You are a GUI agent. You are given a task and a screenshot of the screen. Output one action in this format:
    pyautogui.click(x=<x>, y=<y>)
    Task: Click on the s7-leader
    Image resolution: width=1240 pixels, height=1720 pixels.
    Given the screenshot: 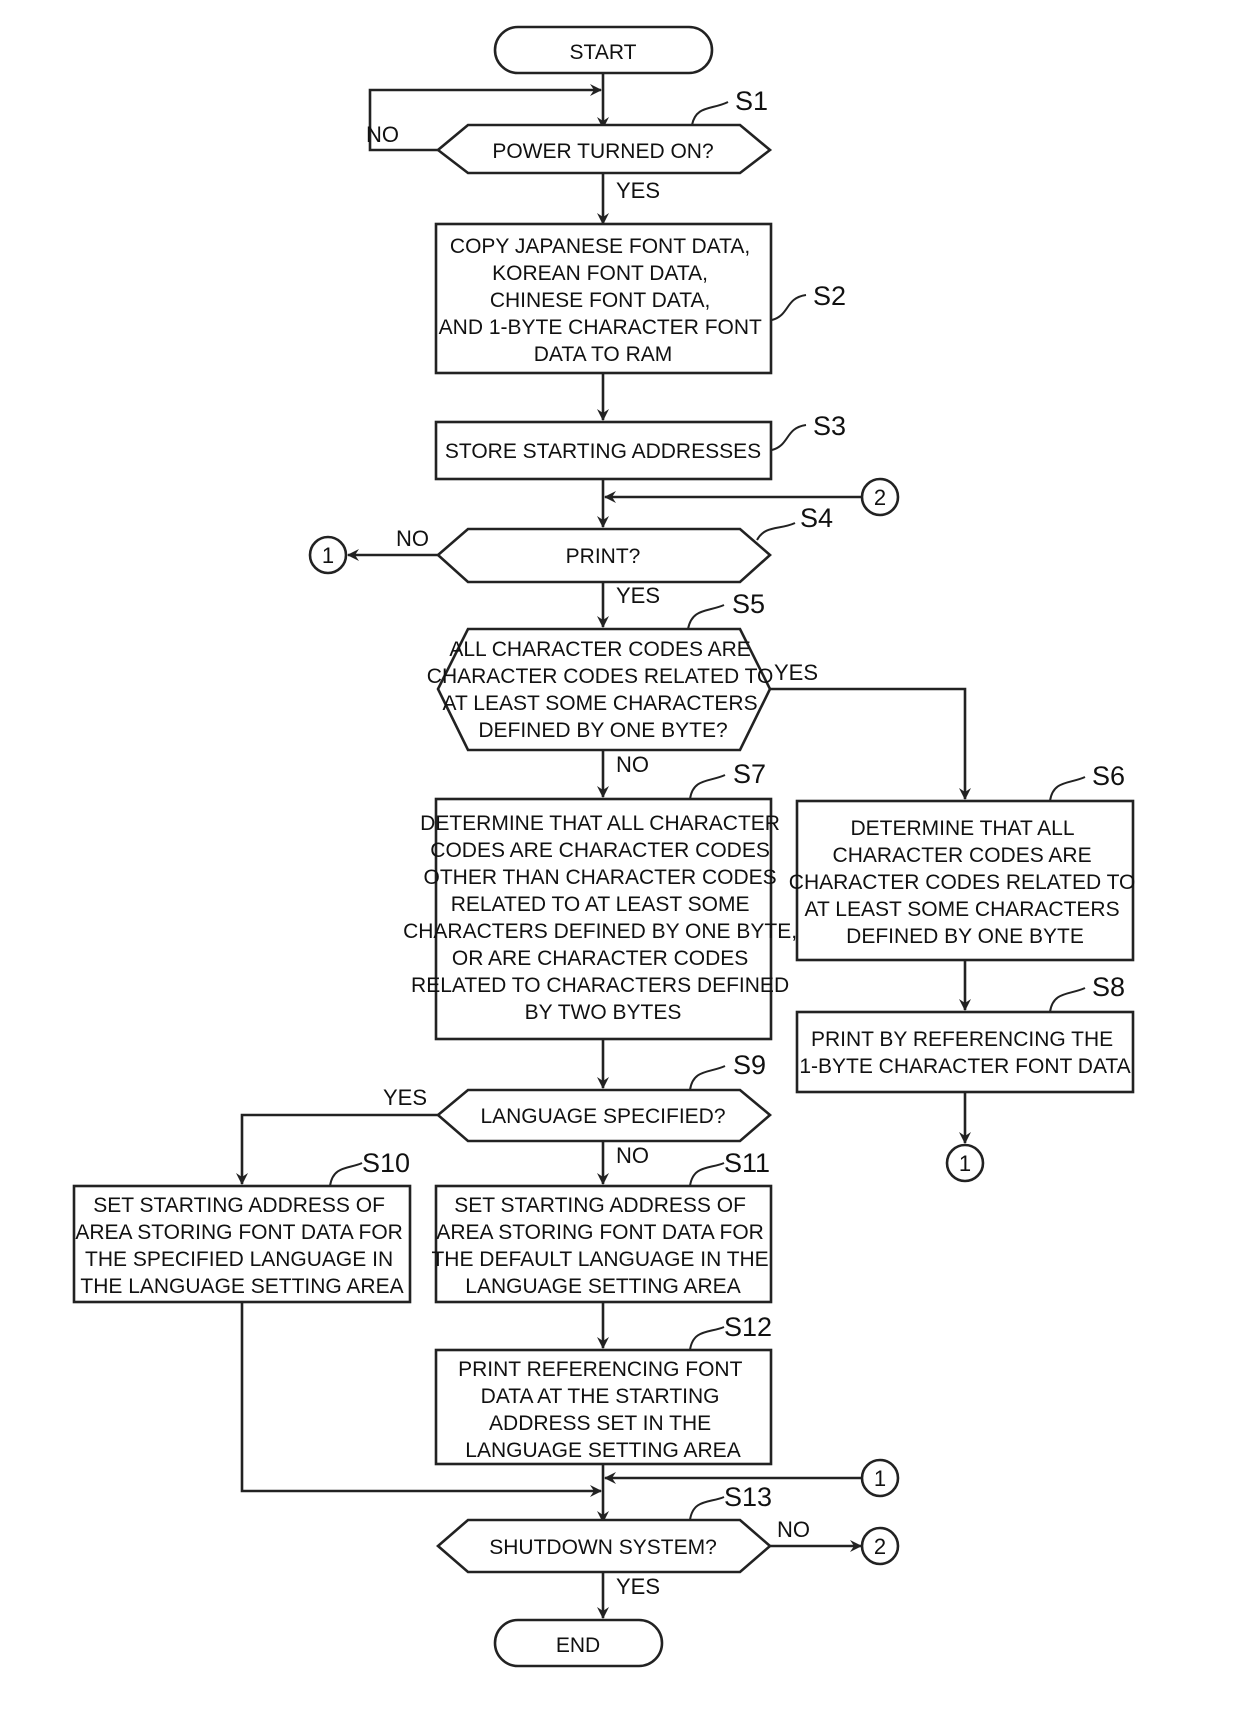 What is the action you would take?
    pyautogui.click(x=707, y=787)
    